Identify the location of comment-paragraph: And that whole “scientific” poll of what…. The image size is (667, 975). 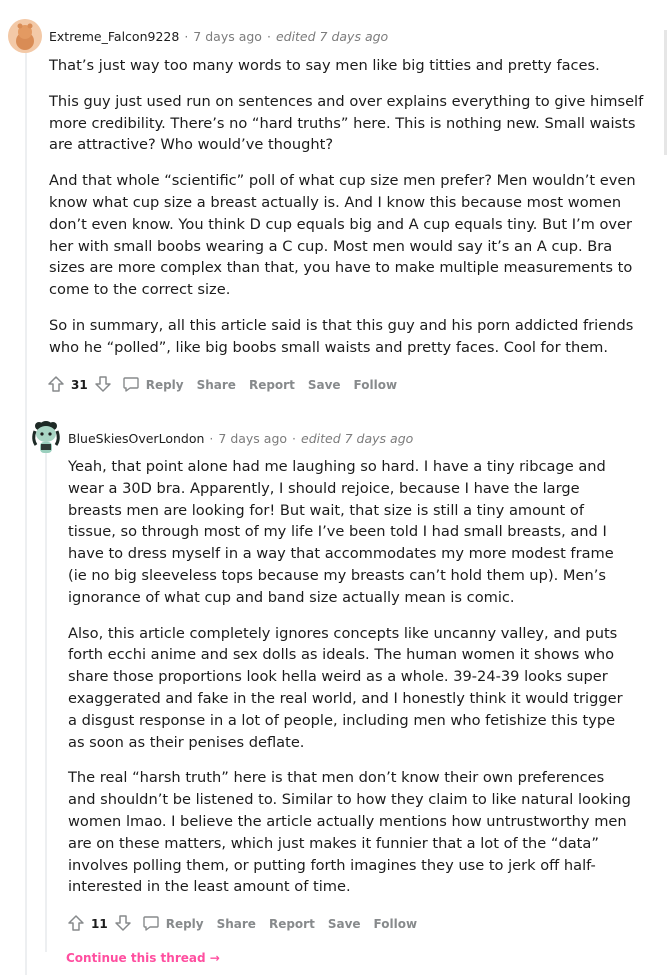
(342, 235).